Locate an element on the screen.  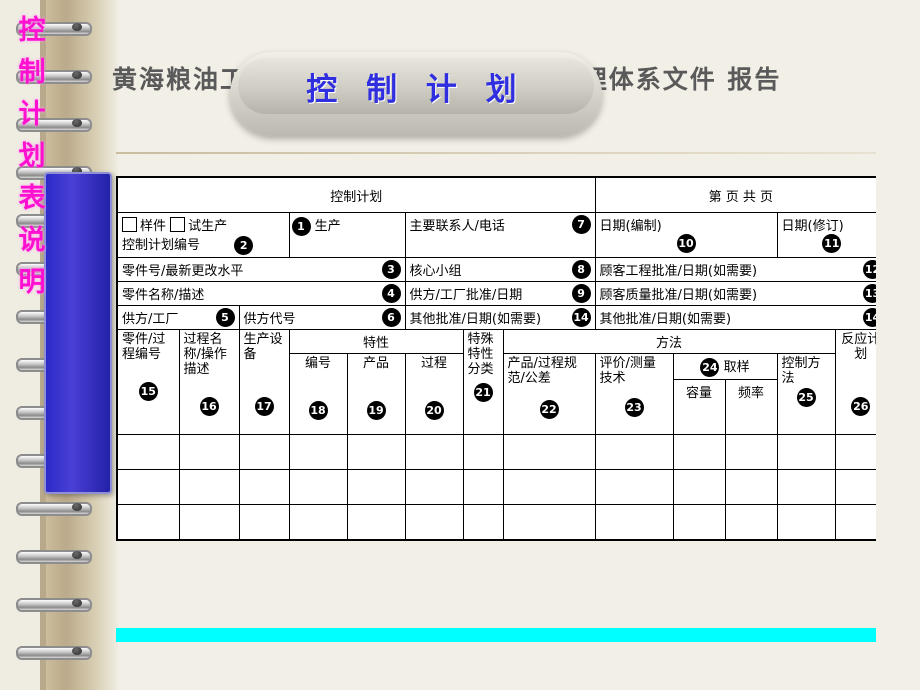
sample-checkbox is located at coordinates (129, 224).